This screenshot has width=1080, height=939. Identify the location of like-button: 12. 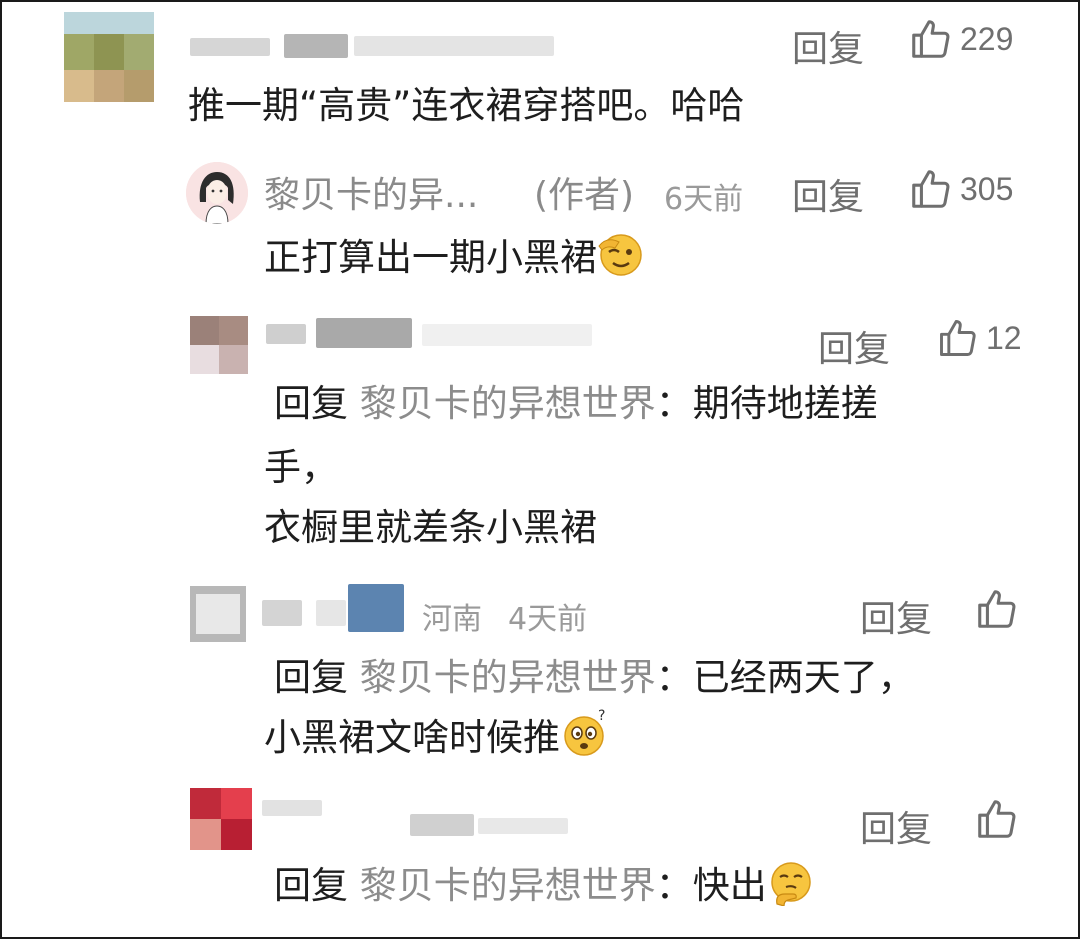
(979, 338).